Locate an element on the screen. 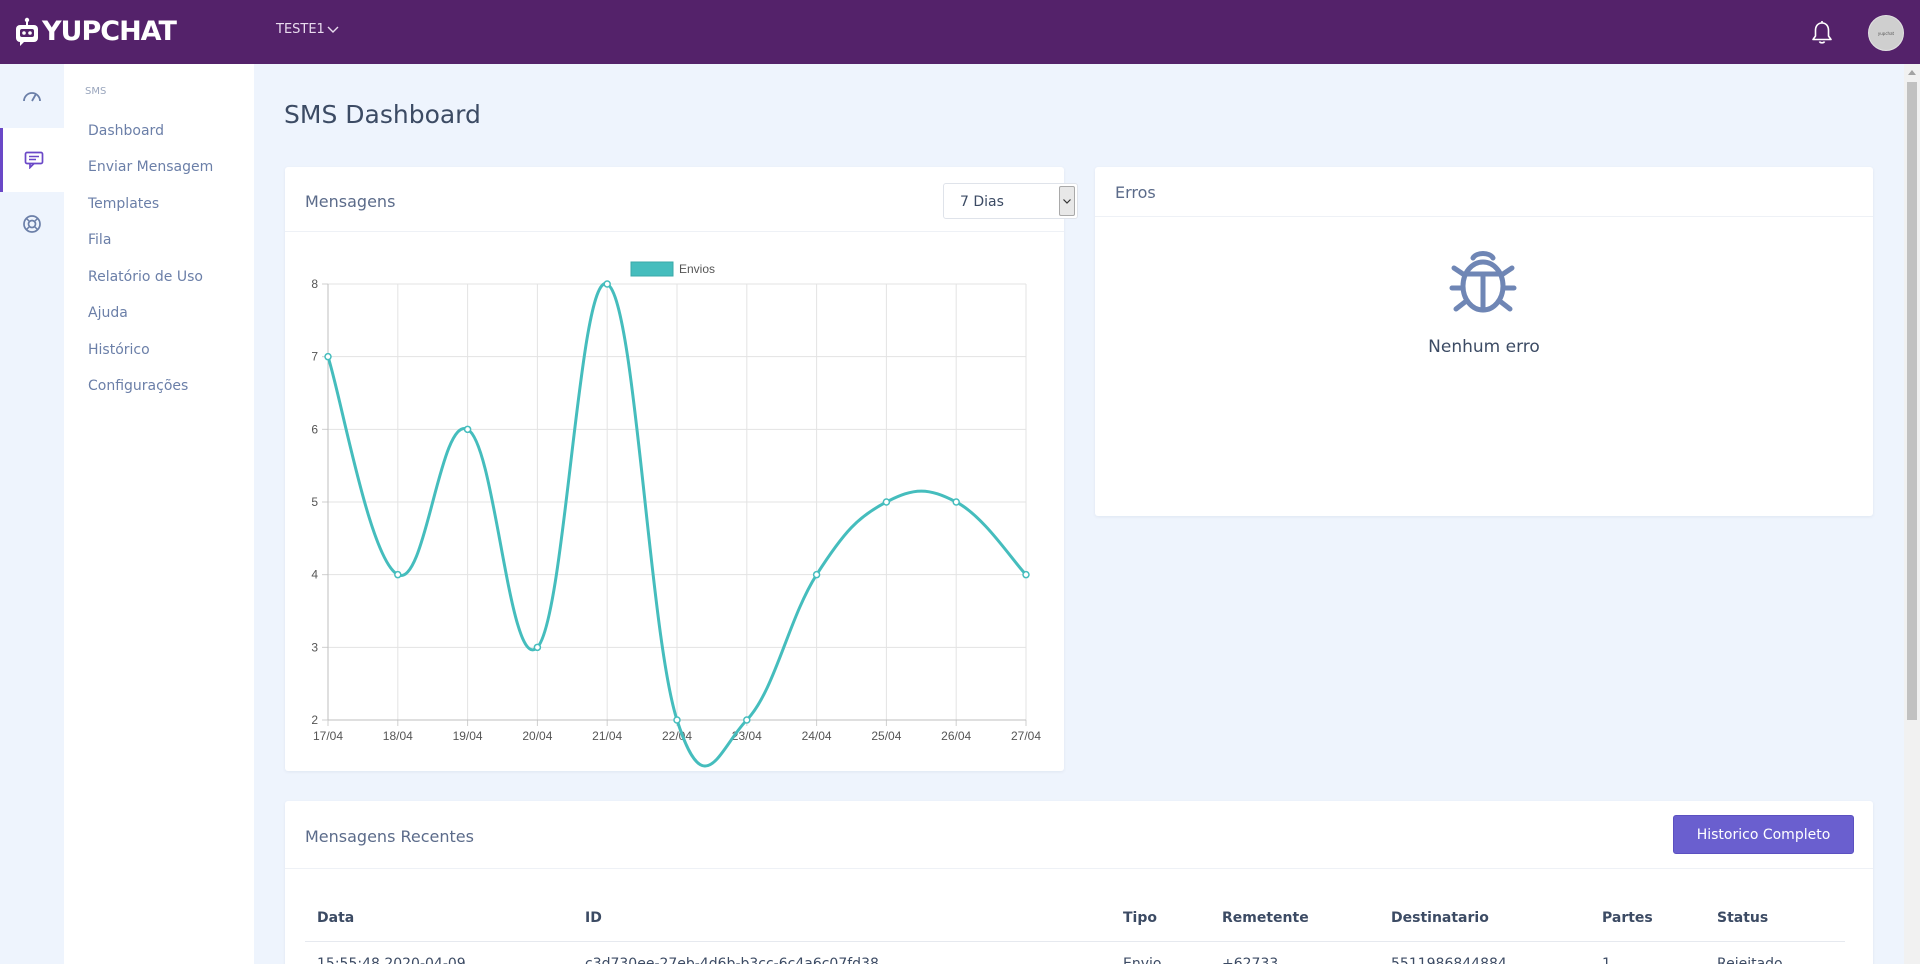 Image resolution: width=1920 pixels, height=964 pixels. full-history-button: Historico Completo is located at coordinates (1763, 834).